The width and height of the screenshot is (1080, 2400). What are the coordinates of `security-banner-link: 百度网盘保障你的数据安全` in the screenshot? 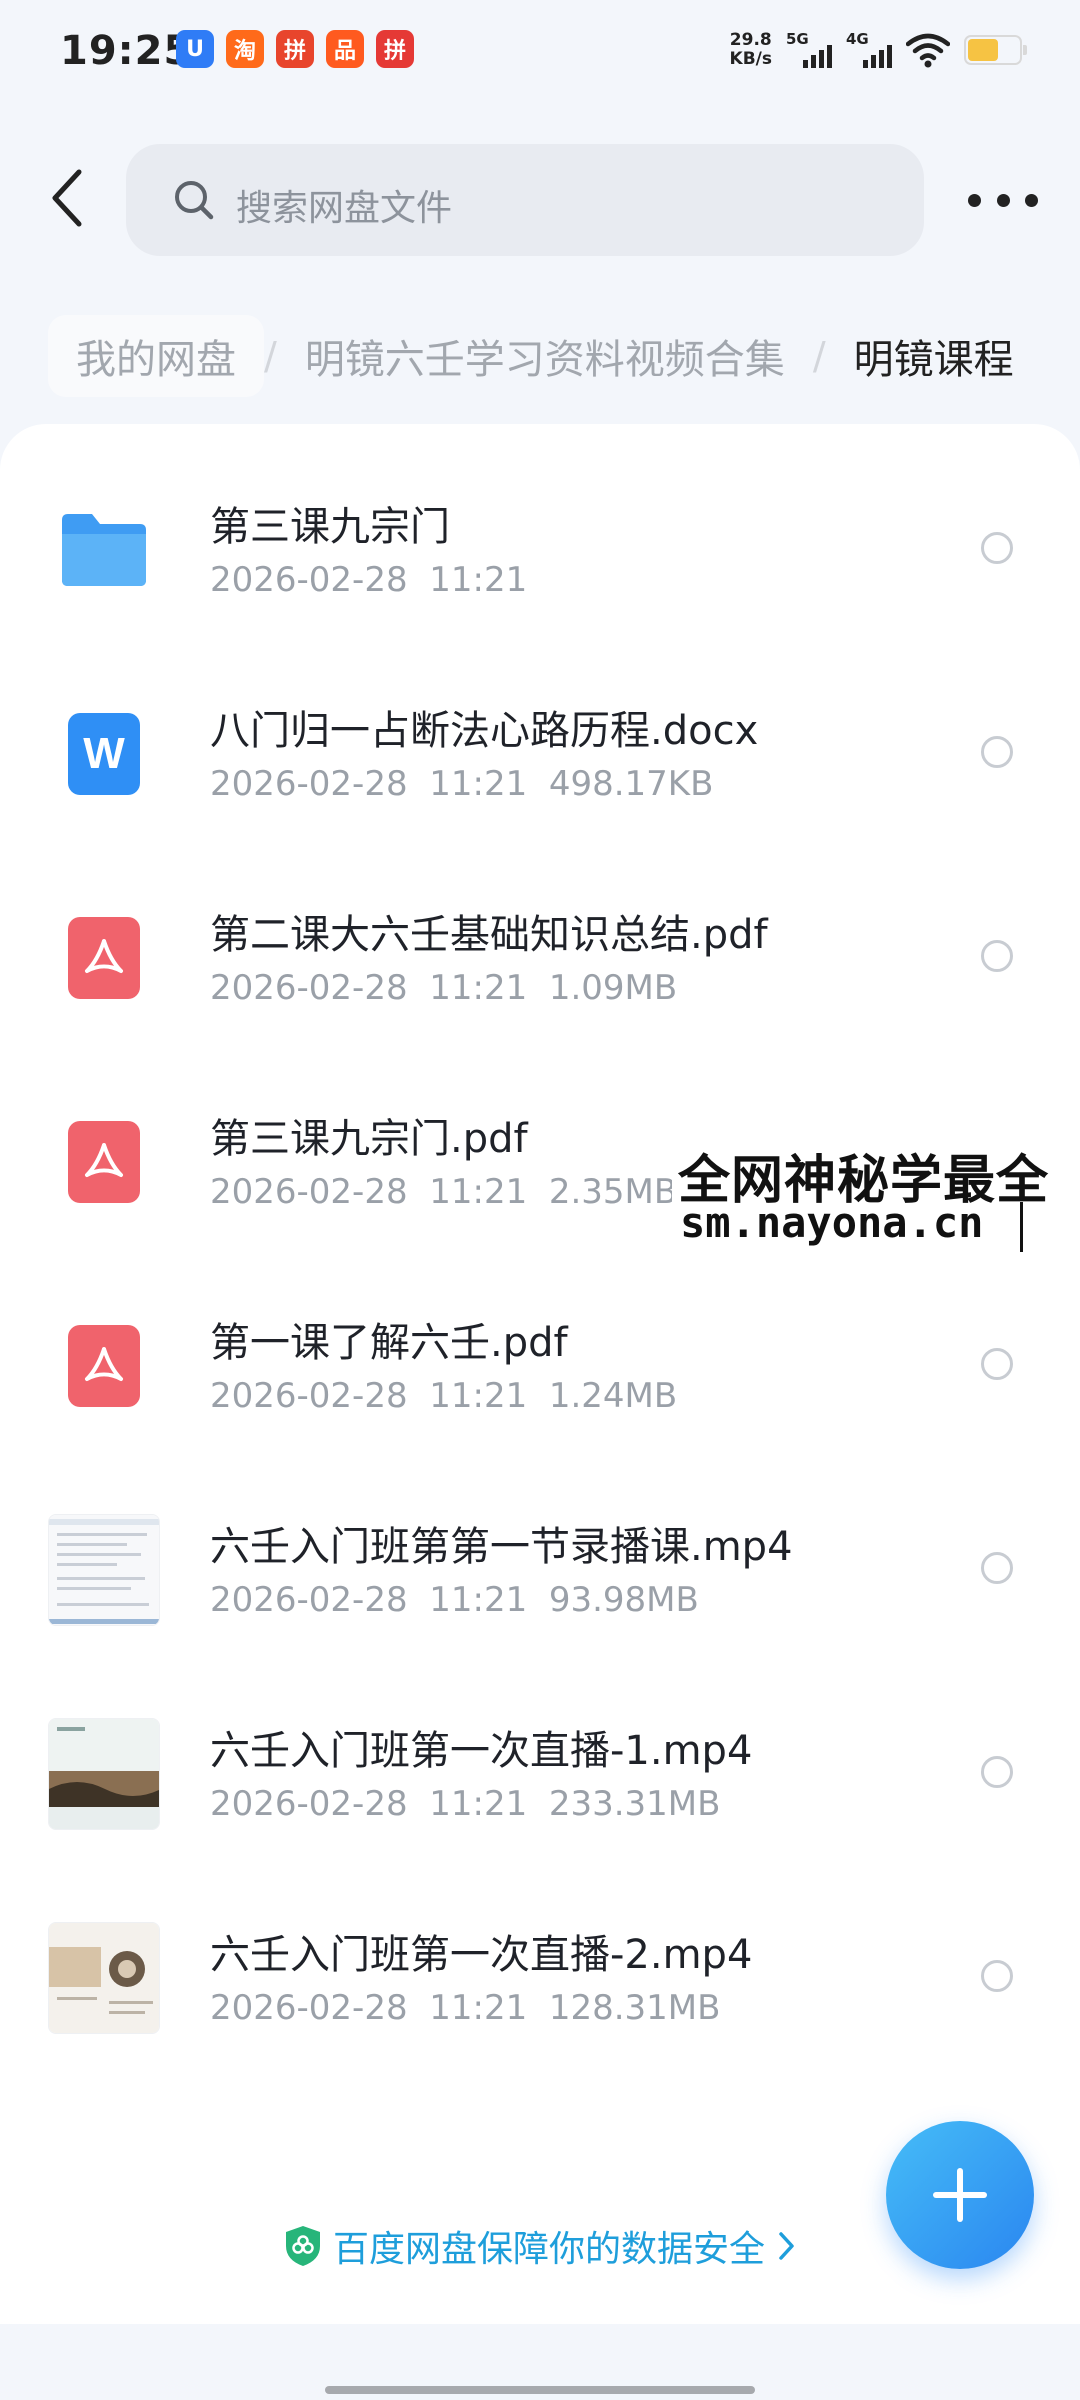 It's located at (540, 2246).